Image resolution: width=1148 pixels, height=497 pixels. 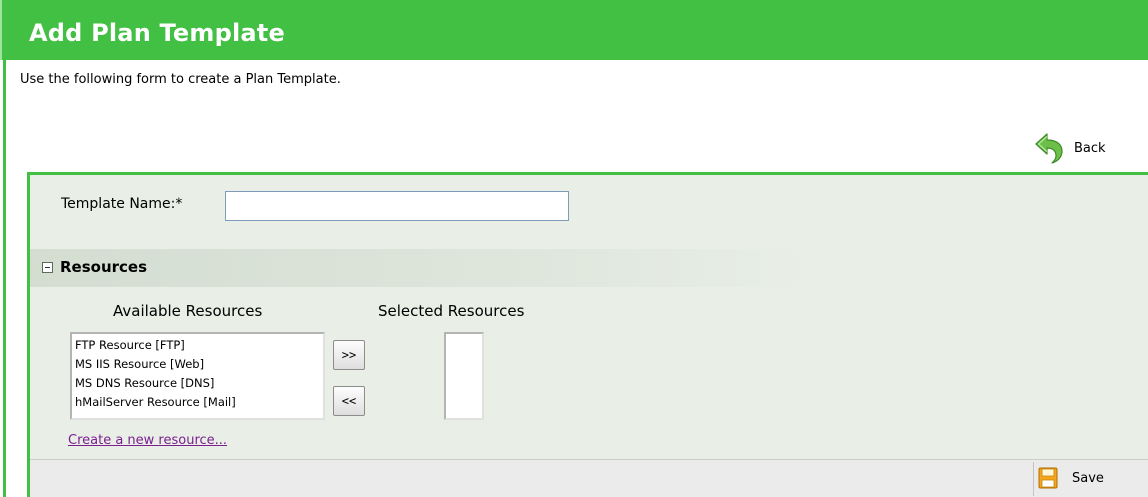 I want to click on remove-resource-button: <<, so click(x=349, y=401).